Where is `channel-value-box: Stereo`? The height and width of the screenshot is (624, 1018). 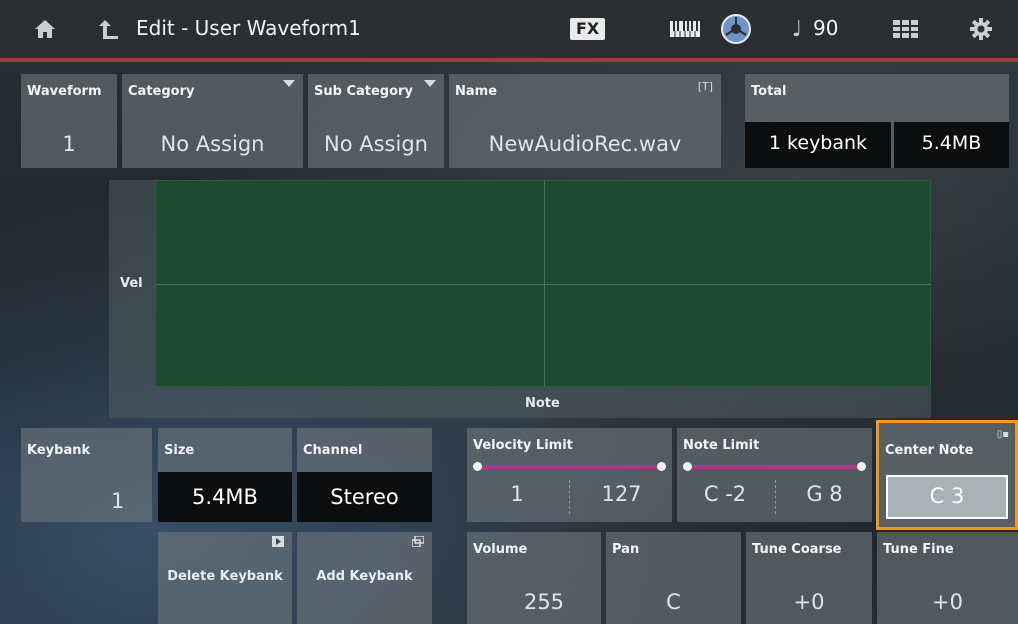 channel-value-box: Stereo is located at coordinates (364, 497).